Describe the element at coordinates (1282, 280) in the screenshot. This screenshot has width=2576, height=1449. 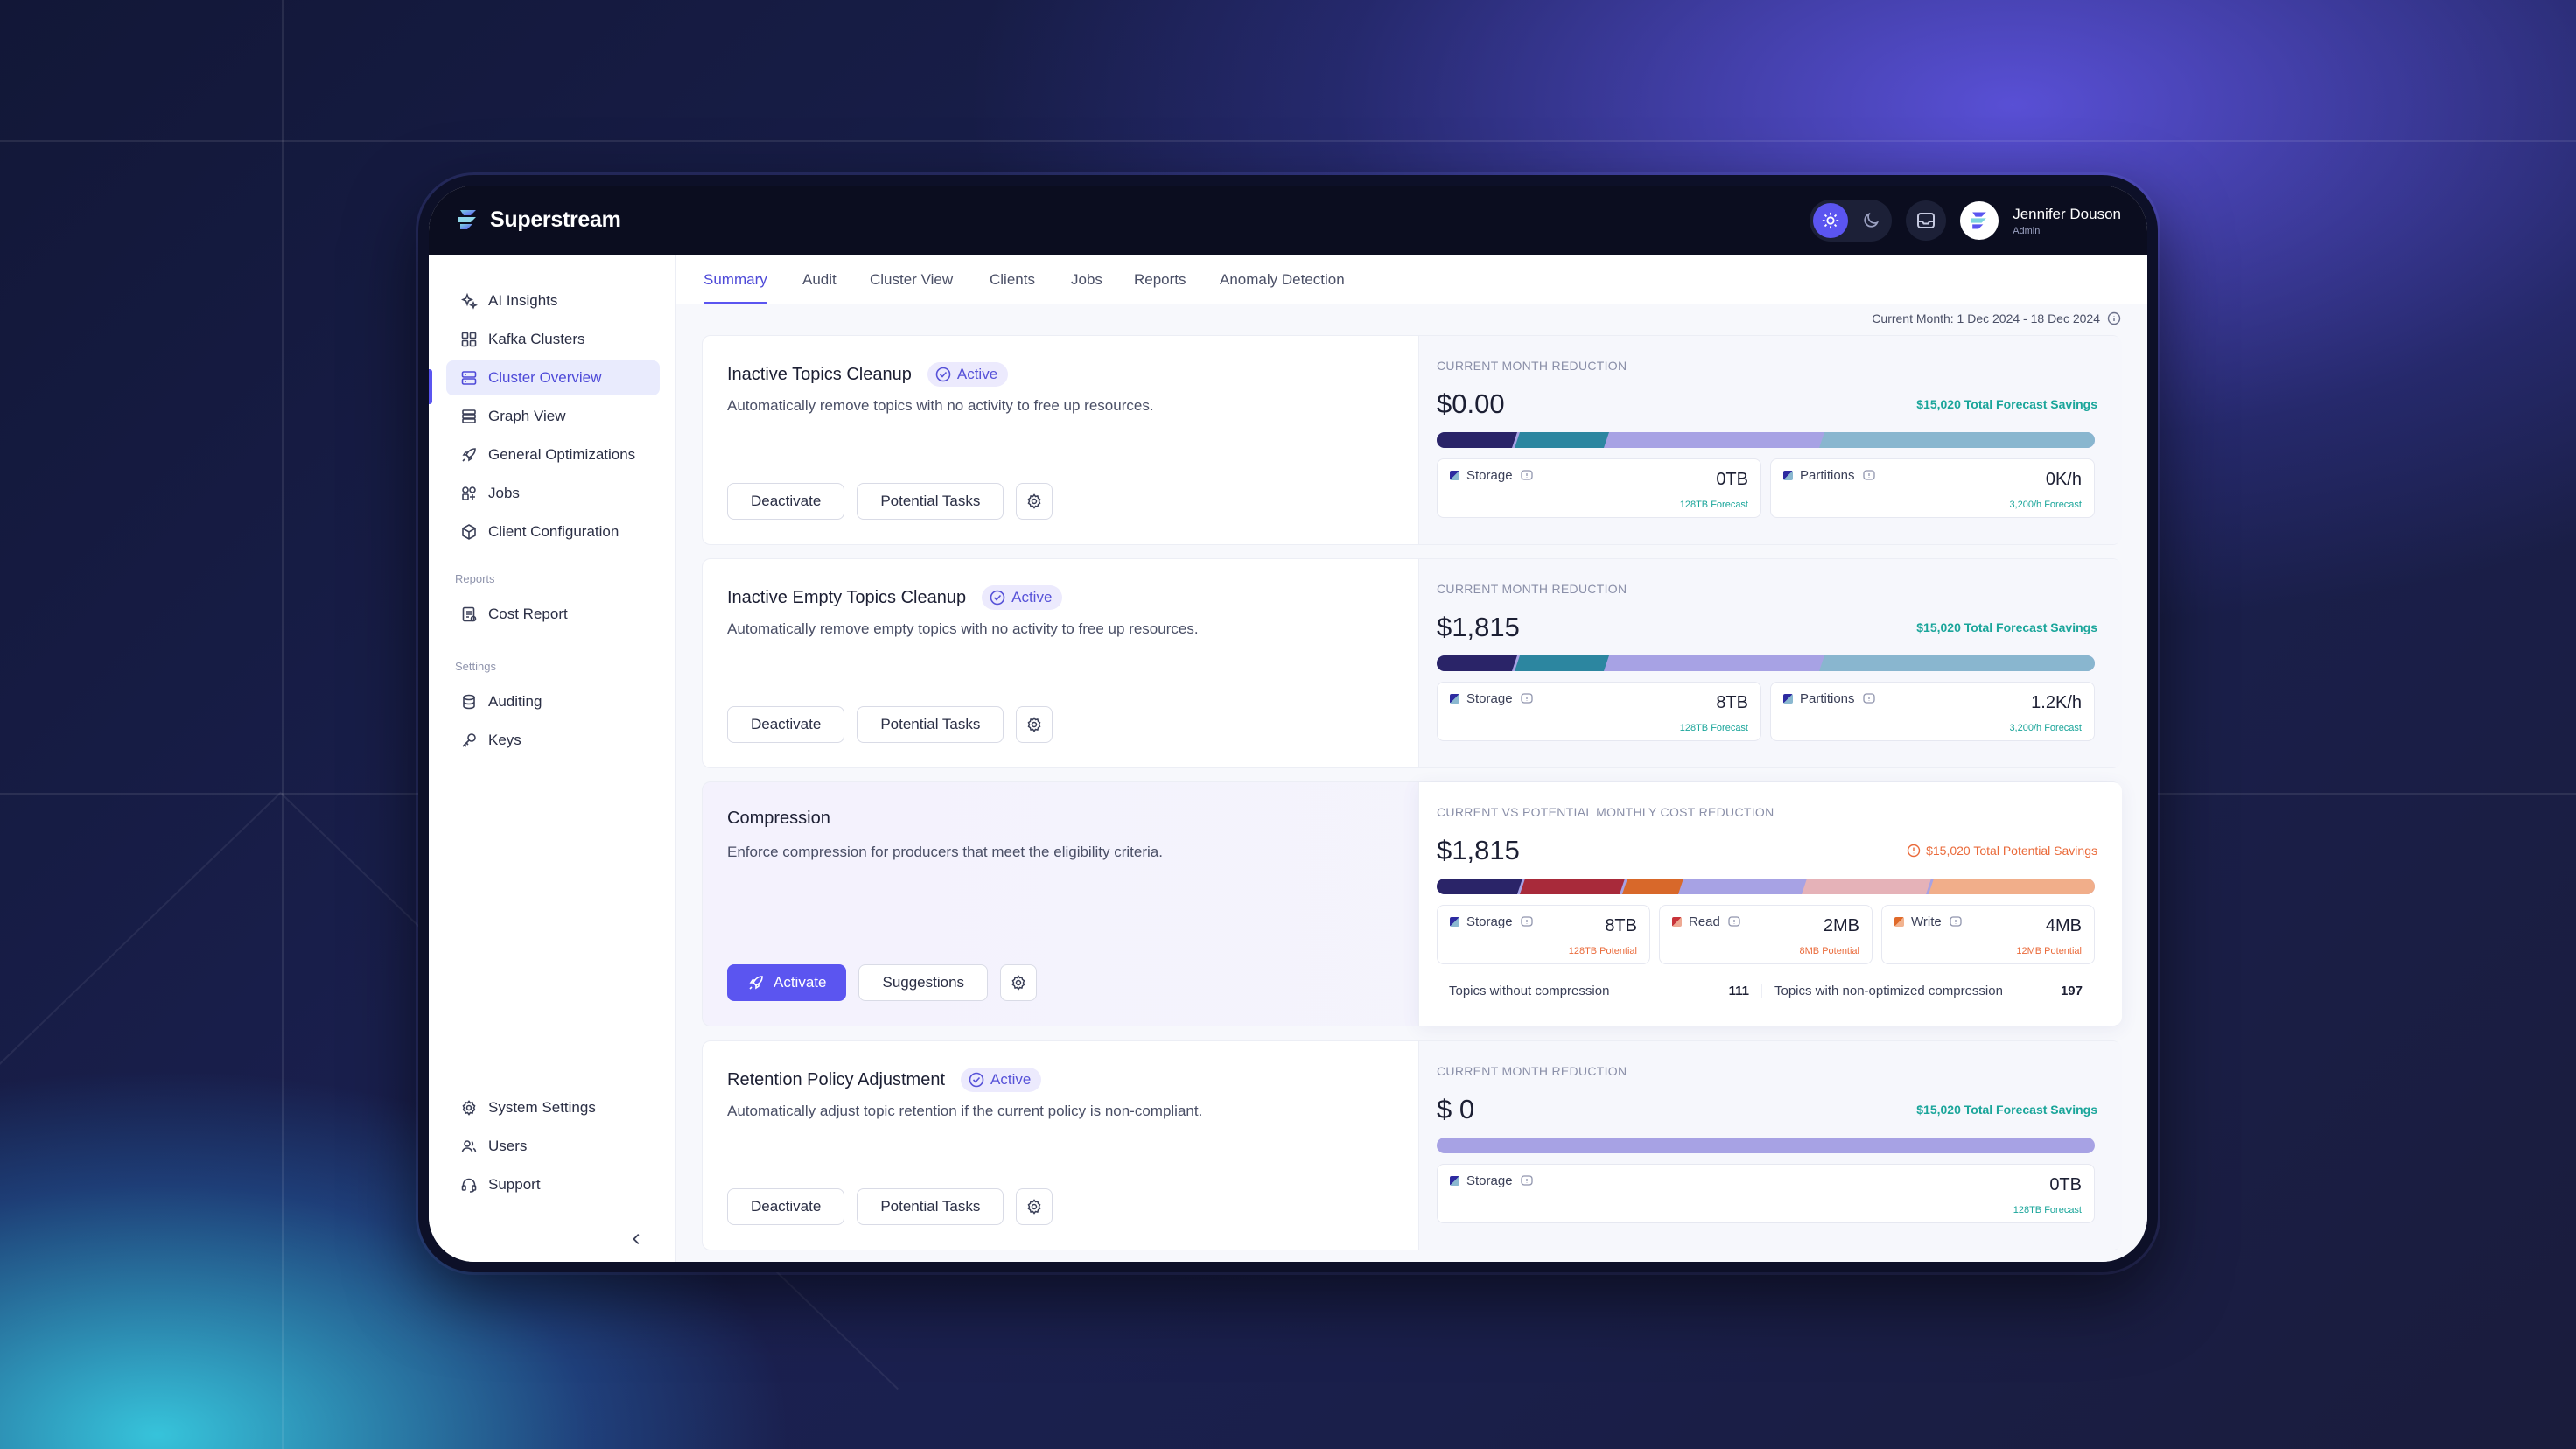
I see `tab-anomaly-detection: Anomaly Detection` at that location.